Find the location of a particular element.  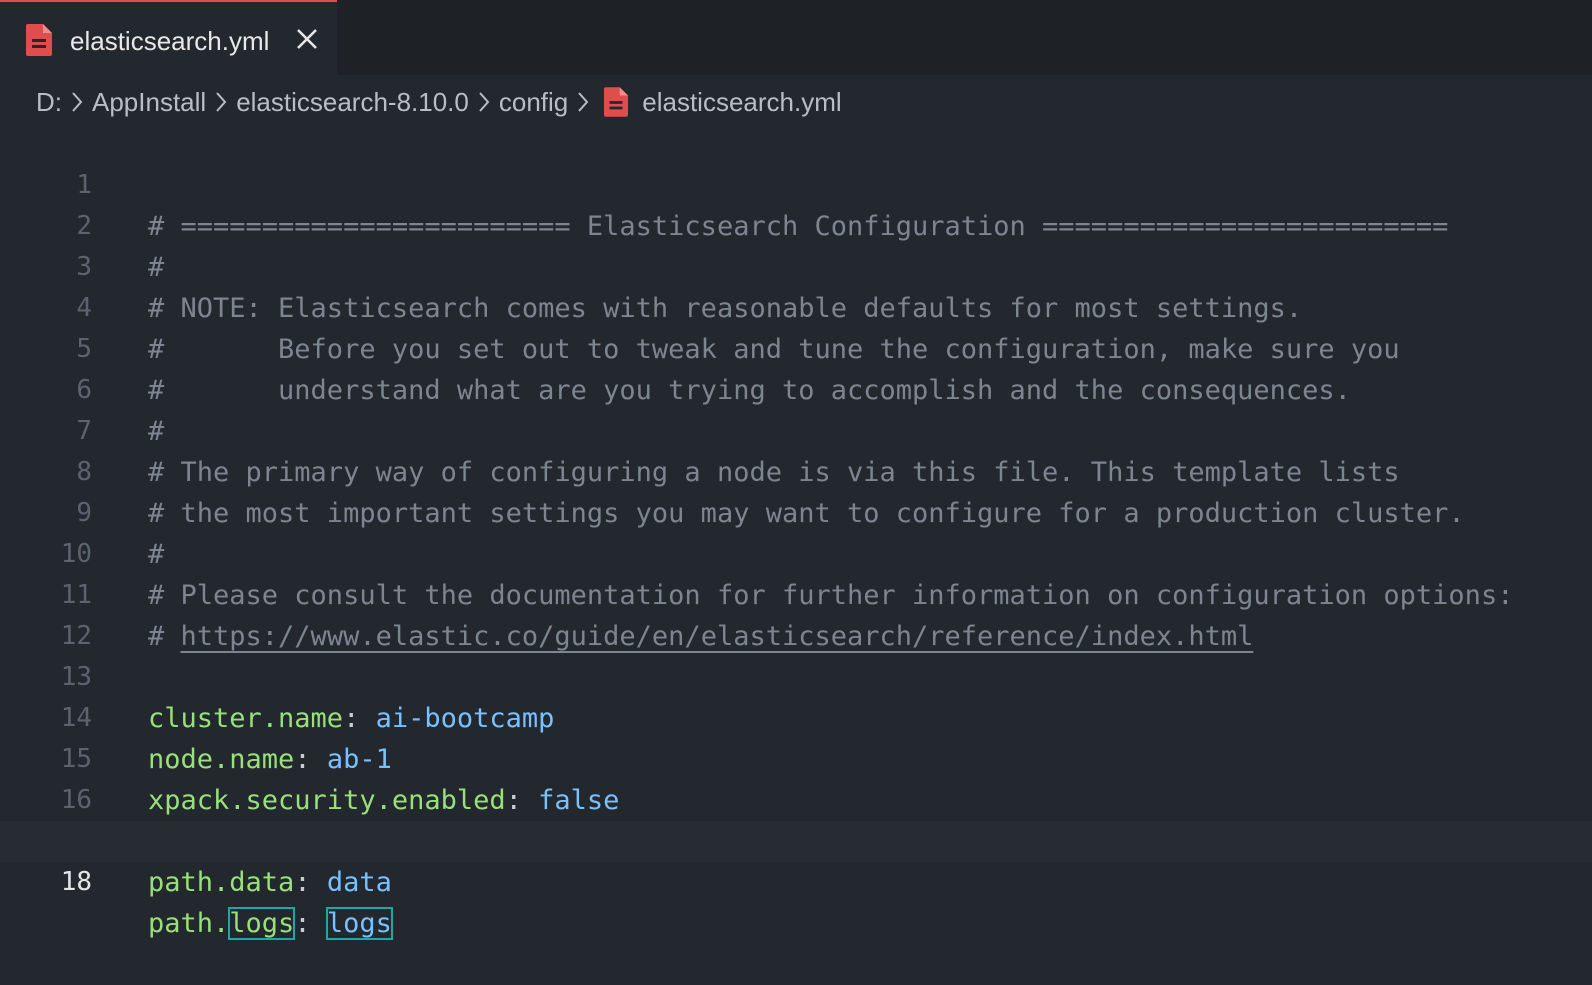

setting: path.data: data is located at coordinates (270, 882).